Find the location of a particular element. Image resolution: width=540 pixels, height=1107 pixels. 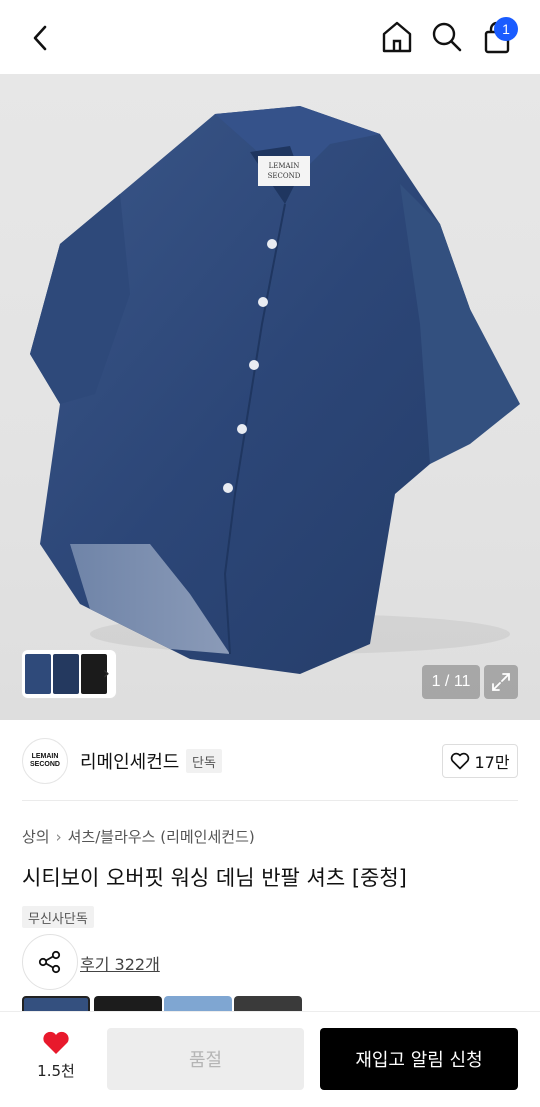

color-option-selected is located at coordinates (56, 1004).